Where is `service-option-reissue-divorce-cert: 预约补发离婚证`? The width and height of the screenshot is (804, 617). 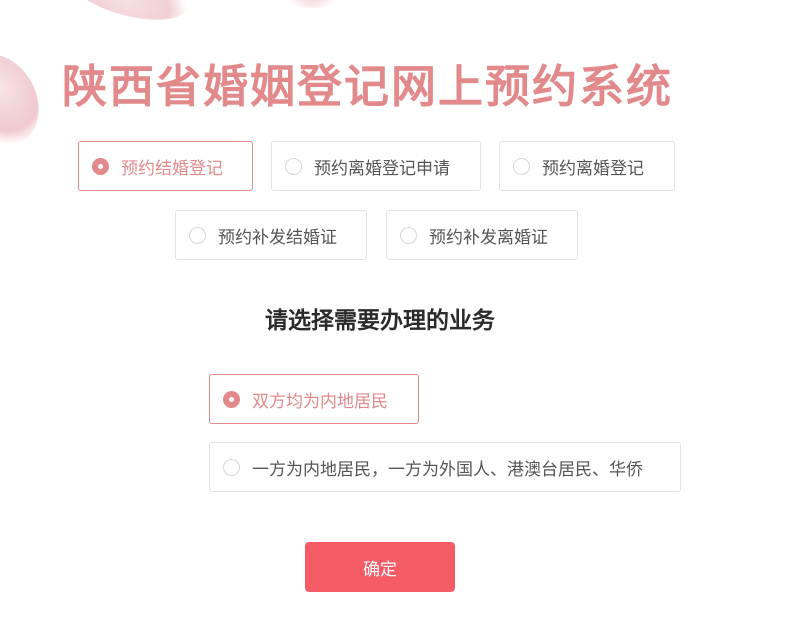 service-option-reissue-divorce-cert: 预约补发离婚证 is located at coordinates (482, 235).